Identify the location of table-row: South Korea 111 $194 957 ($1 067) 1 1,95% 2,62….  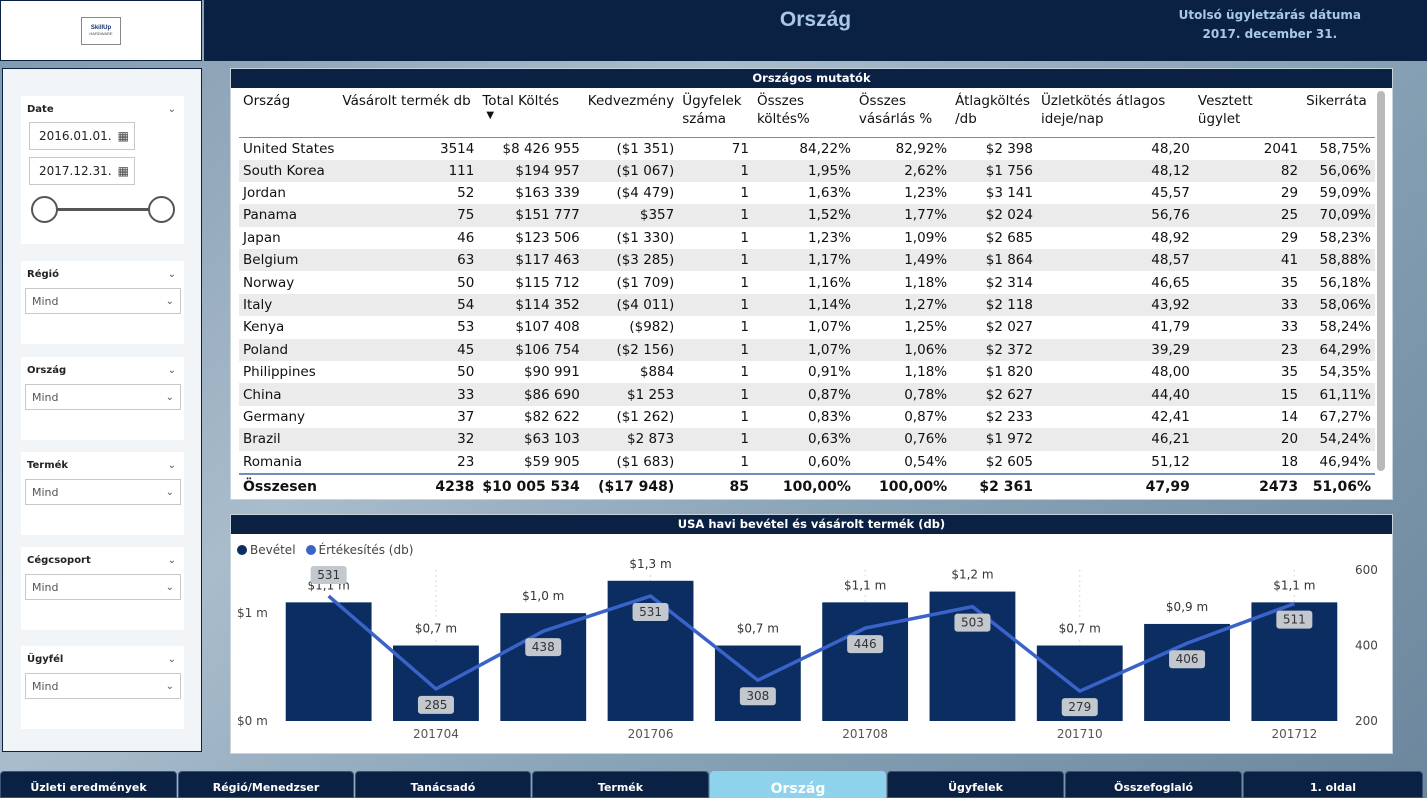
(807, 170).